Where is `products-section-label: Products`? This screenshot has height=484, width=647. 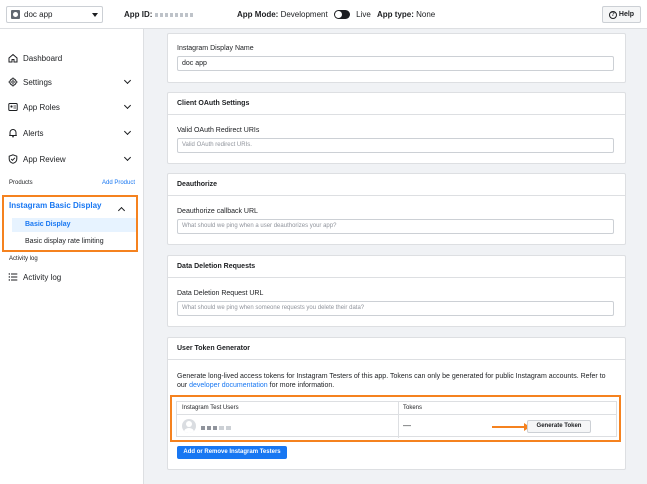
products-section-label: Products is located at coordinates (21, 183).